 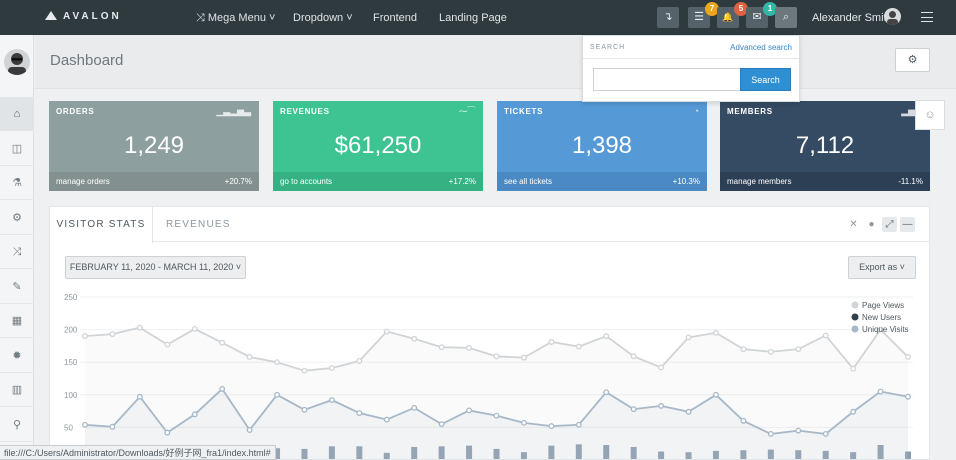 I want to click on user-name: Alexander Smith, so click(x=852, y=18).